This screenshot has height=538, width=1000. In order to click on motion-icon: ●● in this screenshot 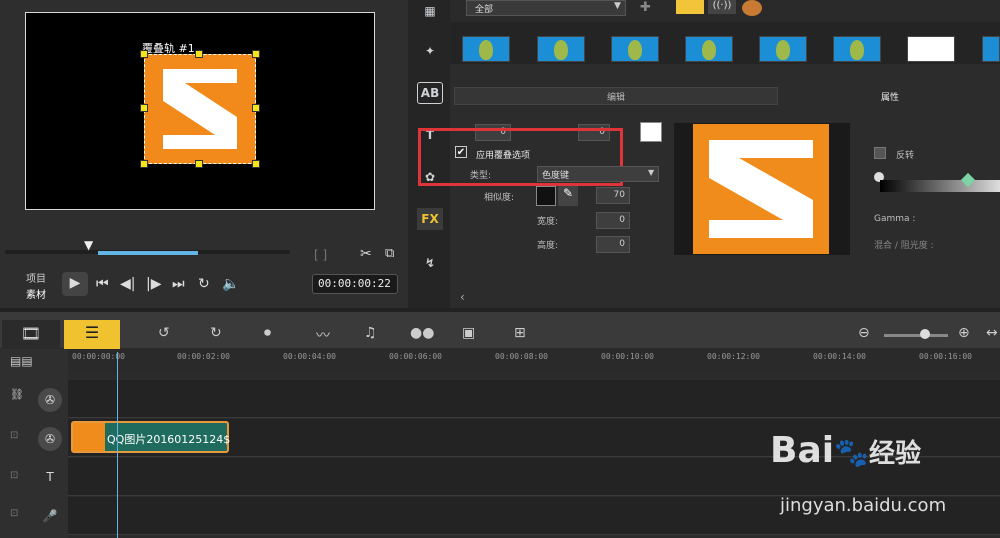, I will do `click(422, 333)`.